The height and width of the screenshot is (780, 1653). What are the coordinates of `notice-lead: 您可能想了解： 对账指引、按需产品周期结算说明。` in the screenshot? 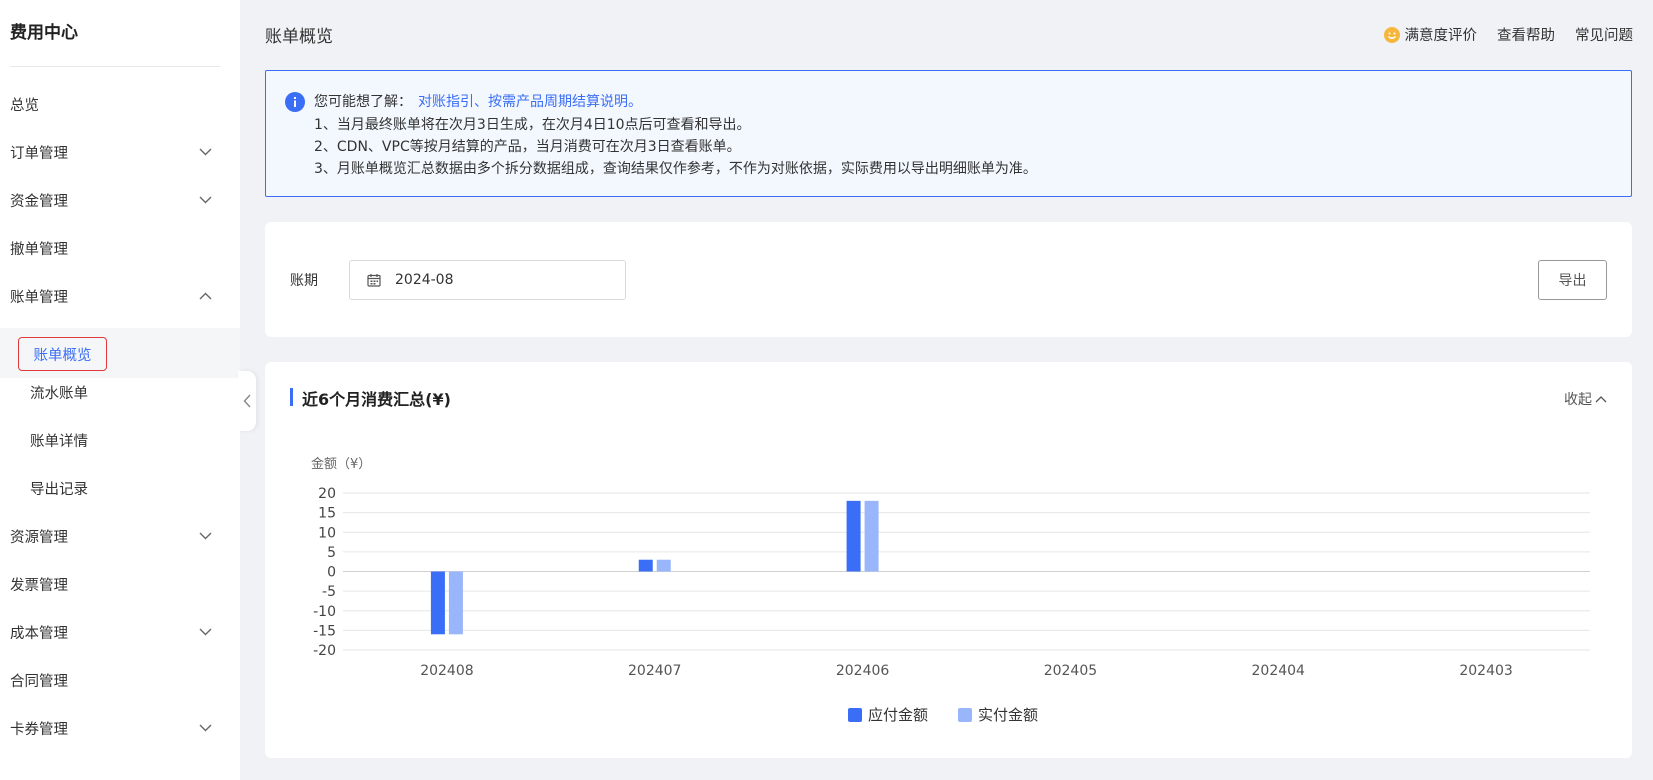 It's located at (478, 101).